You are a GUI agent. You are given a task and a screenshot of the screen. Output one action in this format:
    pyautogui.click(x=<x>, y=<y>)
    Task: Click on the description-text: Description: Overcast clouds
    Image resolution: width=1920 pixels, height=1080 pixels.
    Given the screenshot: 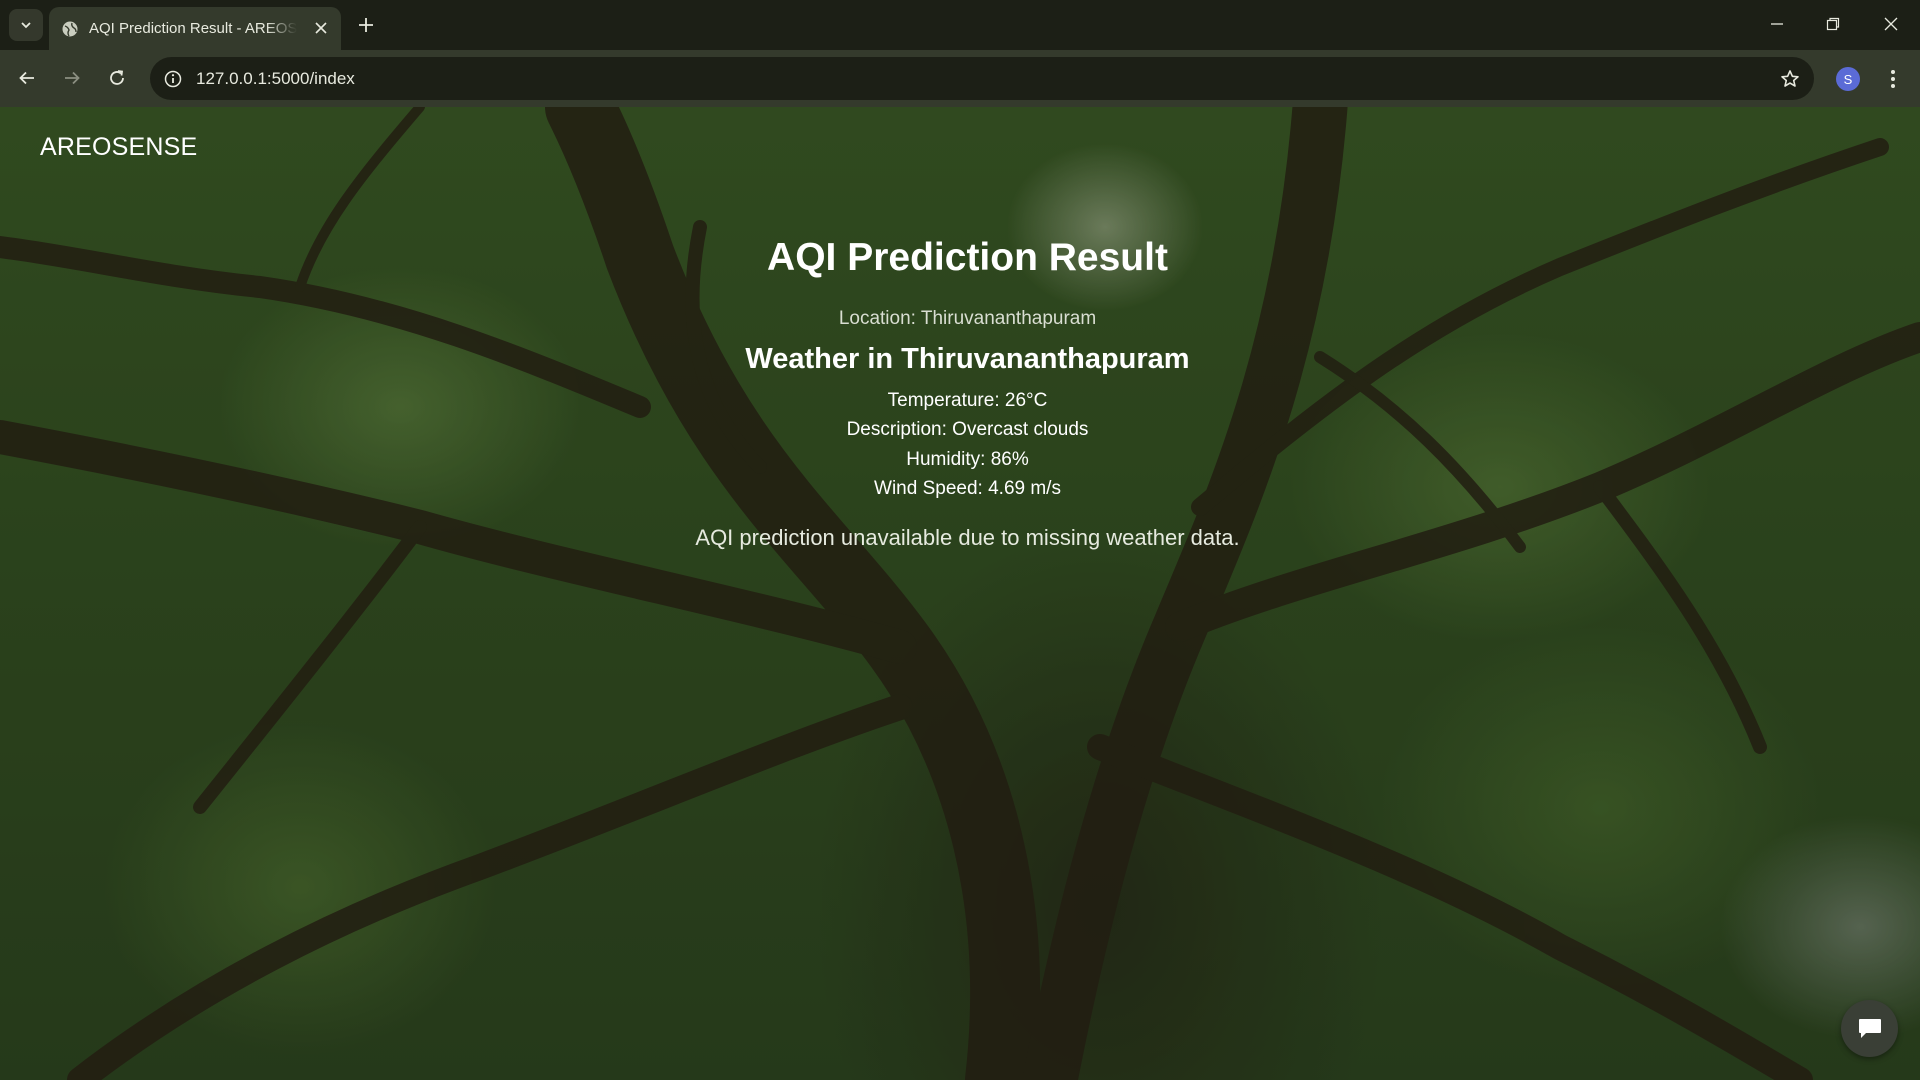 What is the action you would take?
    pyautogui.click(x=967, y=429)
    